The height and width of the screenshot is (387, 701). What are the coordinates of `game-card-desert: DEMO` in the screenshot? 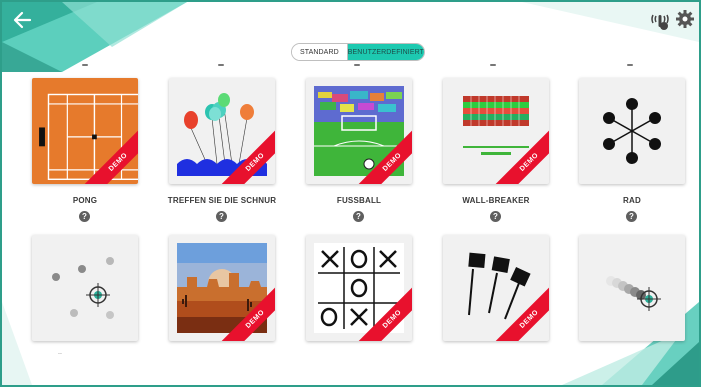 It's located at (222, 288).